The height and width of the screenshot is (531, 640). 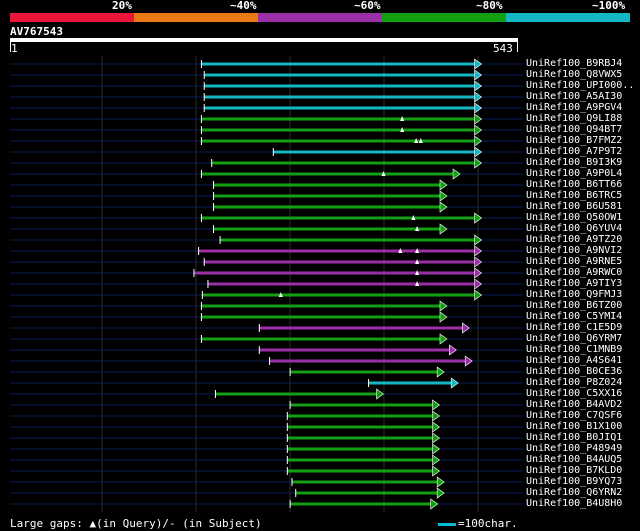 I want to click on hit-label: UniRef100_Q6YRM7, so click(x=574, y=338).